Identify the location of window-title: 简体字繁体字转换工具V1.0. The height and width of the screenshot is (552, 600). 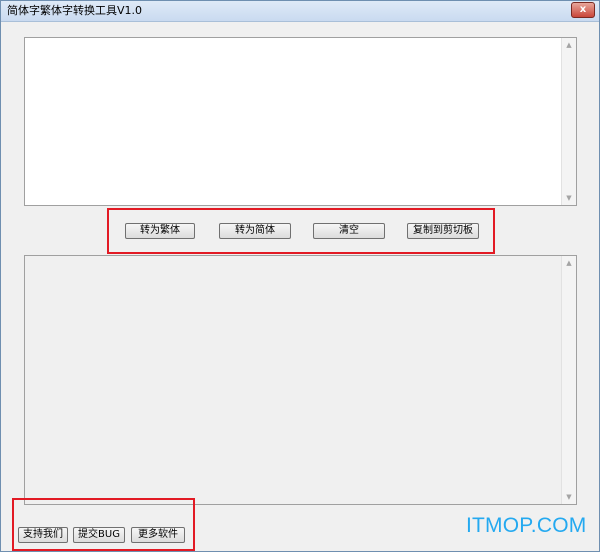
(75, 10).